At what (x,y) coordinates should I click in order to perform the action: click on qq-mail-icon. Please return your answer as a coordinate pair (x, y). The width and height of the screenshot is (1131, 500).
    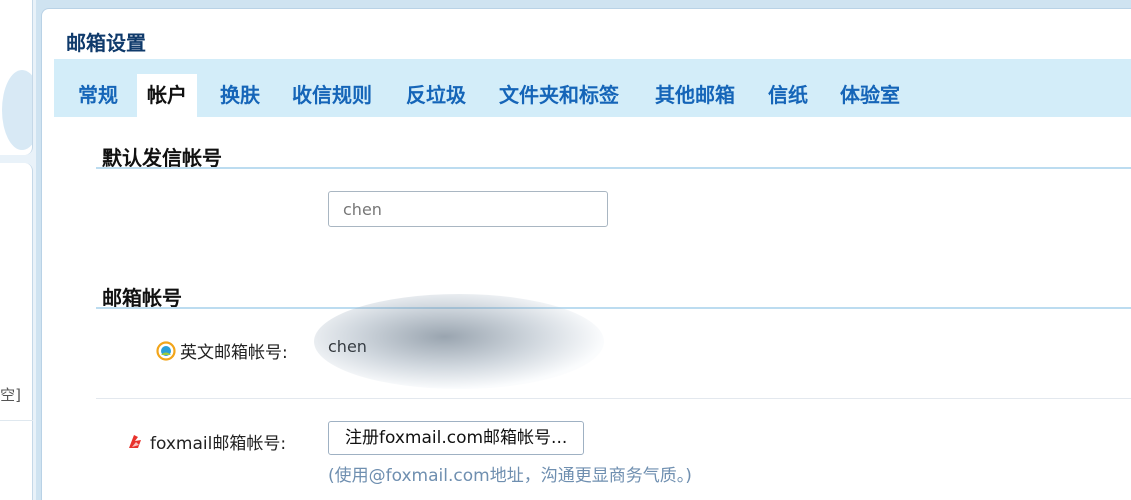
    Looking at the image, I should click on (166, 350).